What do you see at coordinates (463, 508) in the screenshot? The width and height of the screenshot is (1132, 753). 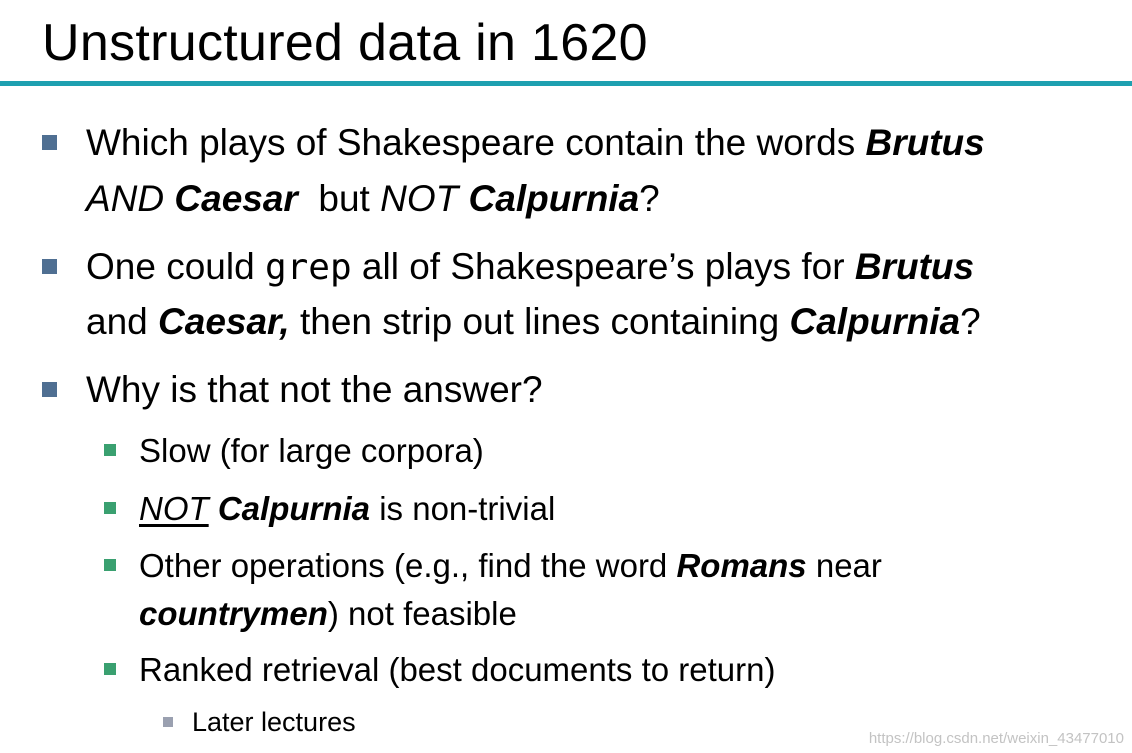 I see `text: is non-trivial` at bounding box center [463, 508].